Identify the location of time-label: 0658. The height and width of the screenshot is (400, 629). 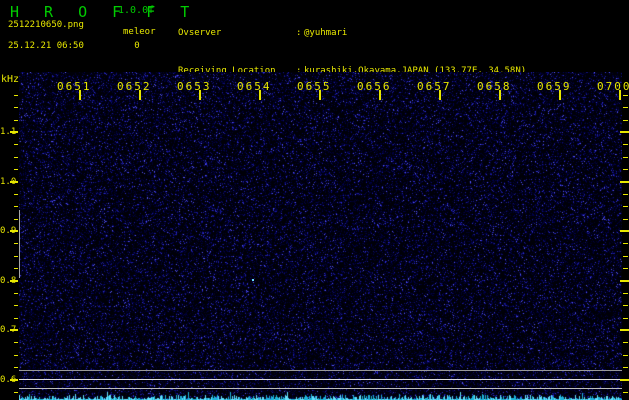
(494, 86).